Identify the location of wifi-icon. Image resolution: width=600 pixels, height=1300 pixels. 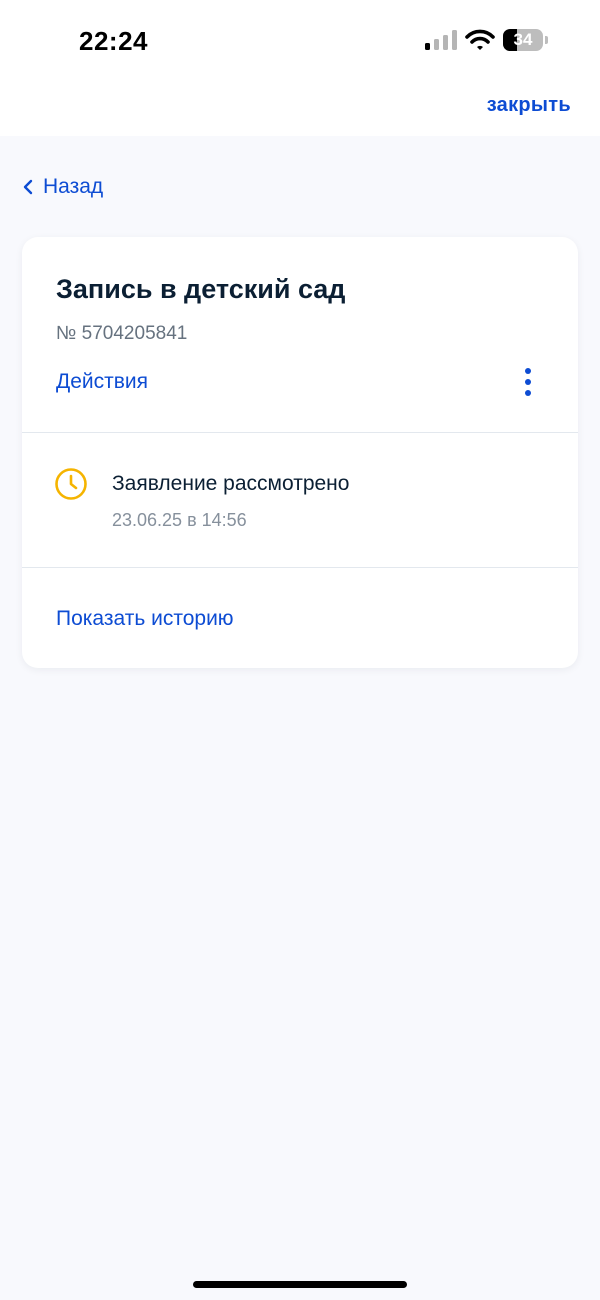
(480, 39).